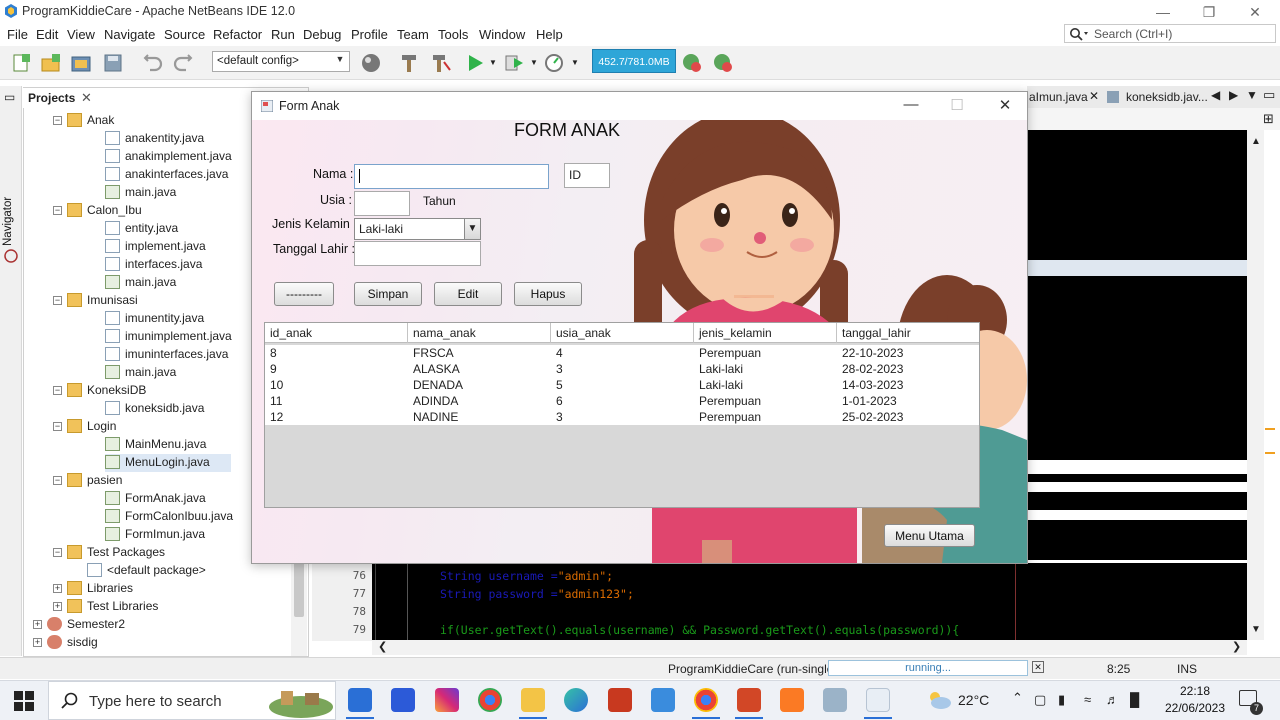 This screenshot has width=1280, height=720. Describe the element at coordinates (735, 333) in the screenshot. I see `column-header: jenis_kelamin` at that location.